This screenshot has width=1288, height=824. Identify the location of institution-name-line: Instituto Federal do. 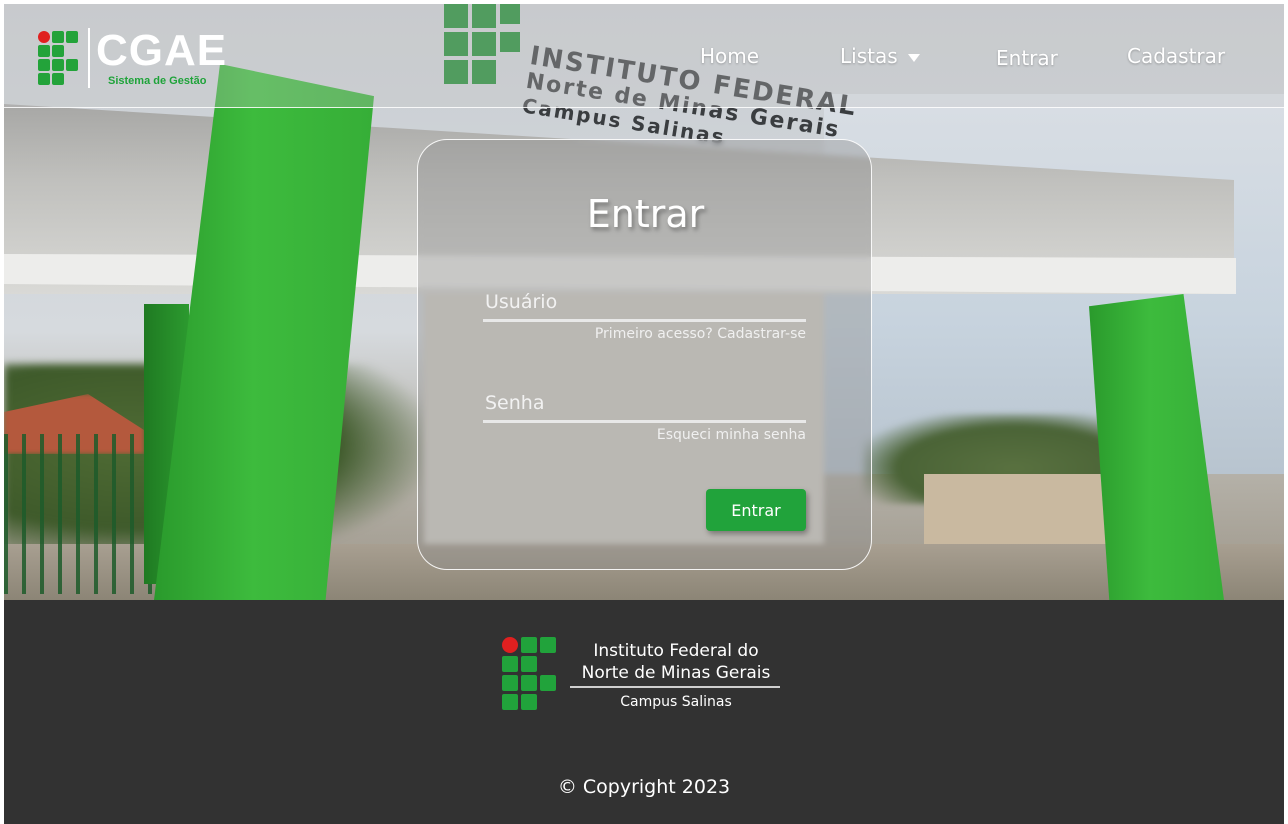
(676, 651).